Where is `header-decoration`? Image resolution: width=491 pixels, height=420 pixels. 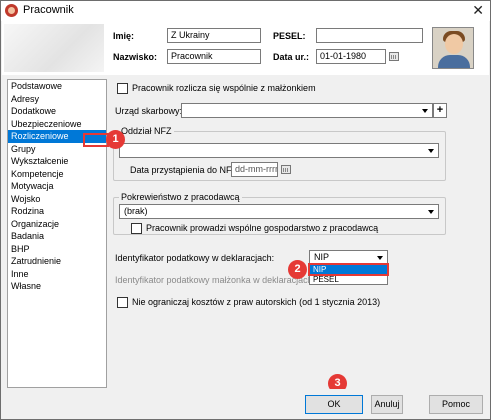
header-decoration is located at coordinates (54, 48).